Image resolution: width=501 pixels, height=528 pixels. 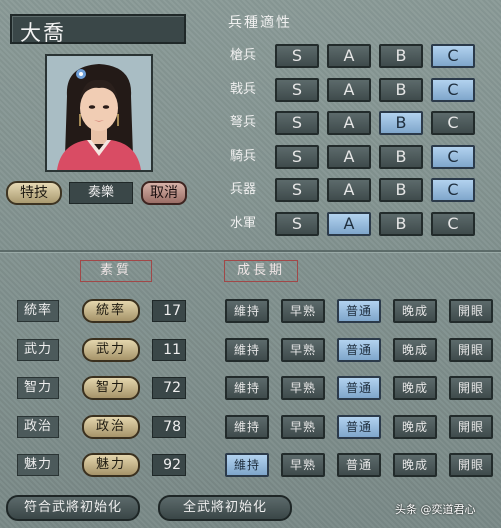 What do you see at coordinates (169, 349) in the screenshot?
I see `attribute-value: 11` at bounding box center [169, 349].